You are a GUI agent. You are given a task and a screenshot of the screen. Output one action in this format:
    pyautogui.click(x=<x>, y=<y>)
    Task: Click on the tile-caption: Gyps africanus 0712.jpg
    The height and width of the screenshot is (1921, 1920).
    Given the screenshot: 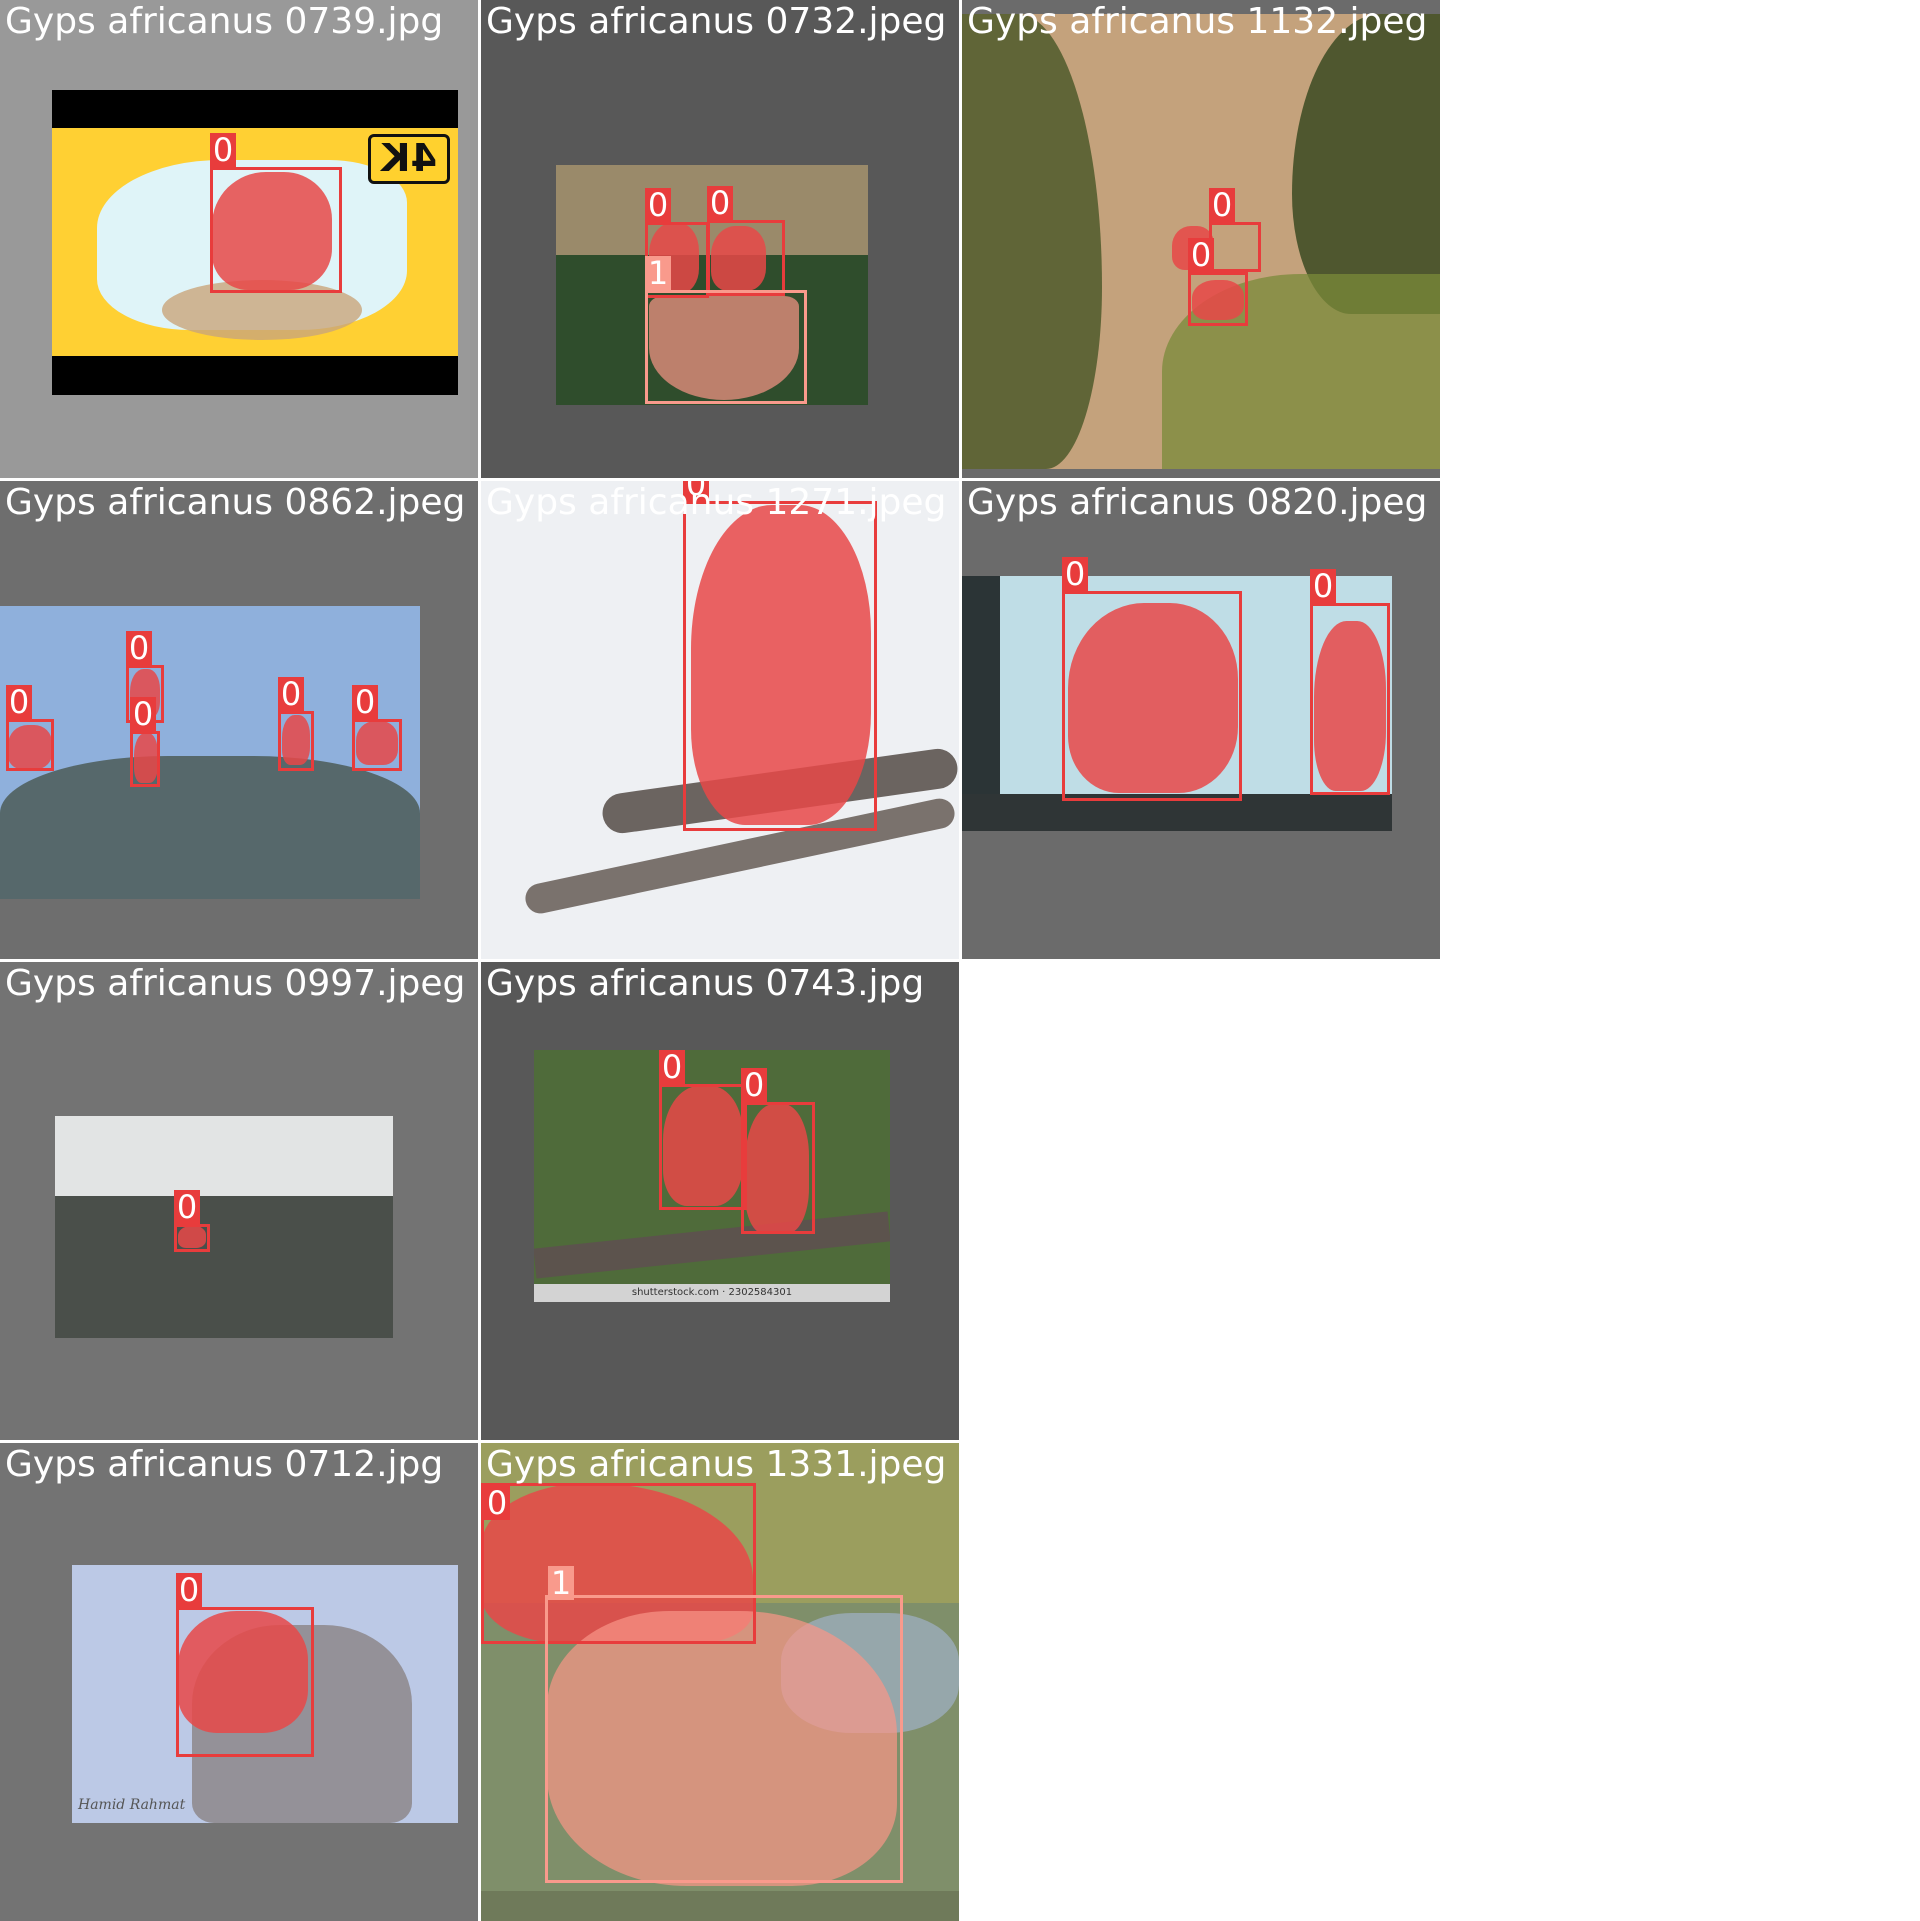 What is the action you would take?
    pyautogui.click(x=224, y=1464)
    